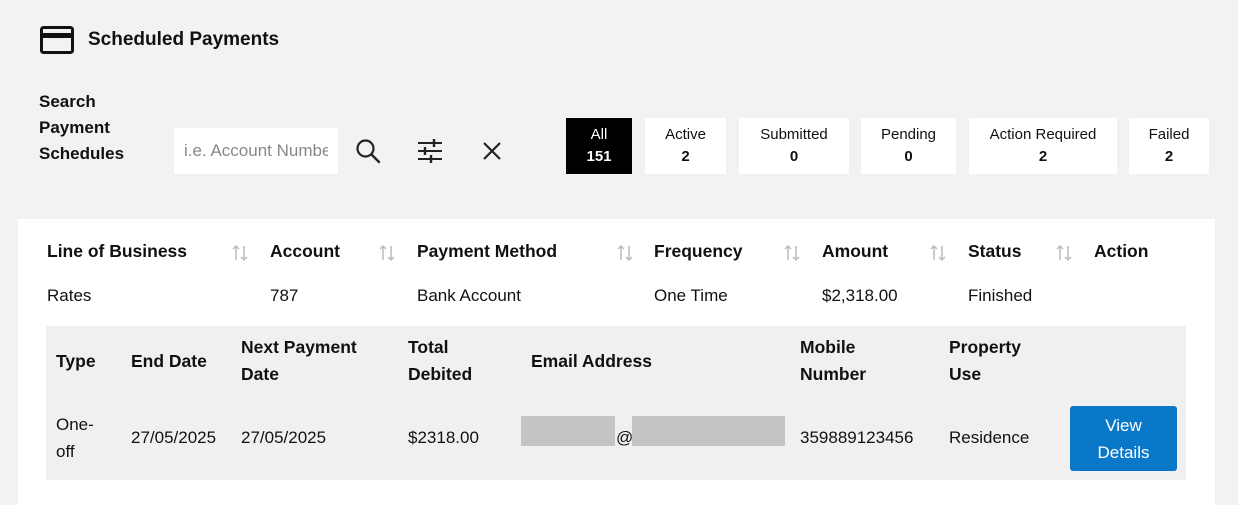  I want to click on redacted-email-domain, so click(708, 431).